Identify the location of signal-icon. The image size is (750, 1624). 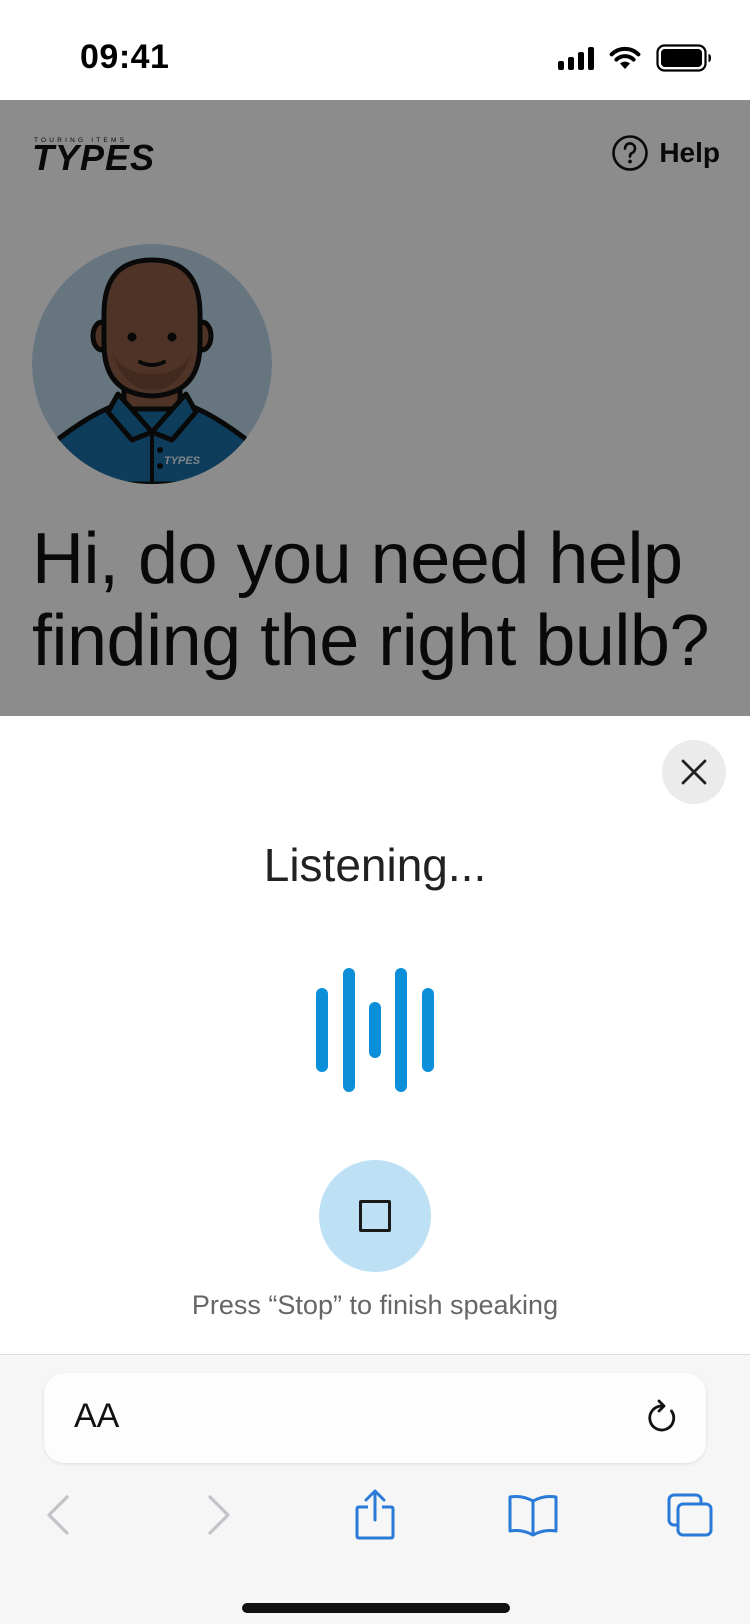
(576, 58).